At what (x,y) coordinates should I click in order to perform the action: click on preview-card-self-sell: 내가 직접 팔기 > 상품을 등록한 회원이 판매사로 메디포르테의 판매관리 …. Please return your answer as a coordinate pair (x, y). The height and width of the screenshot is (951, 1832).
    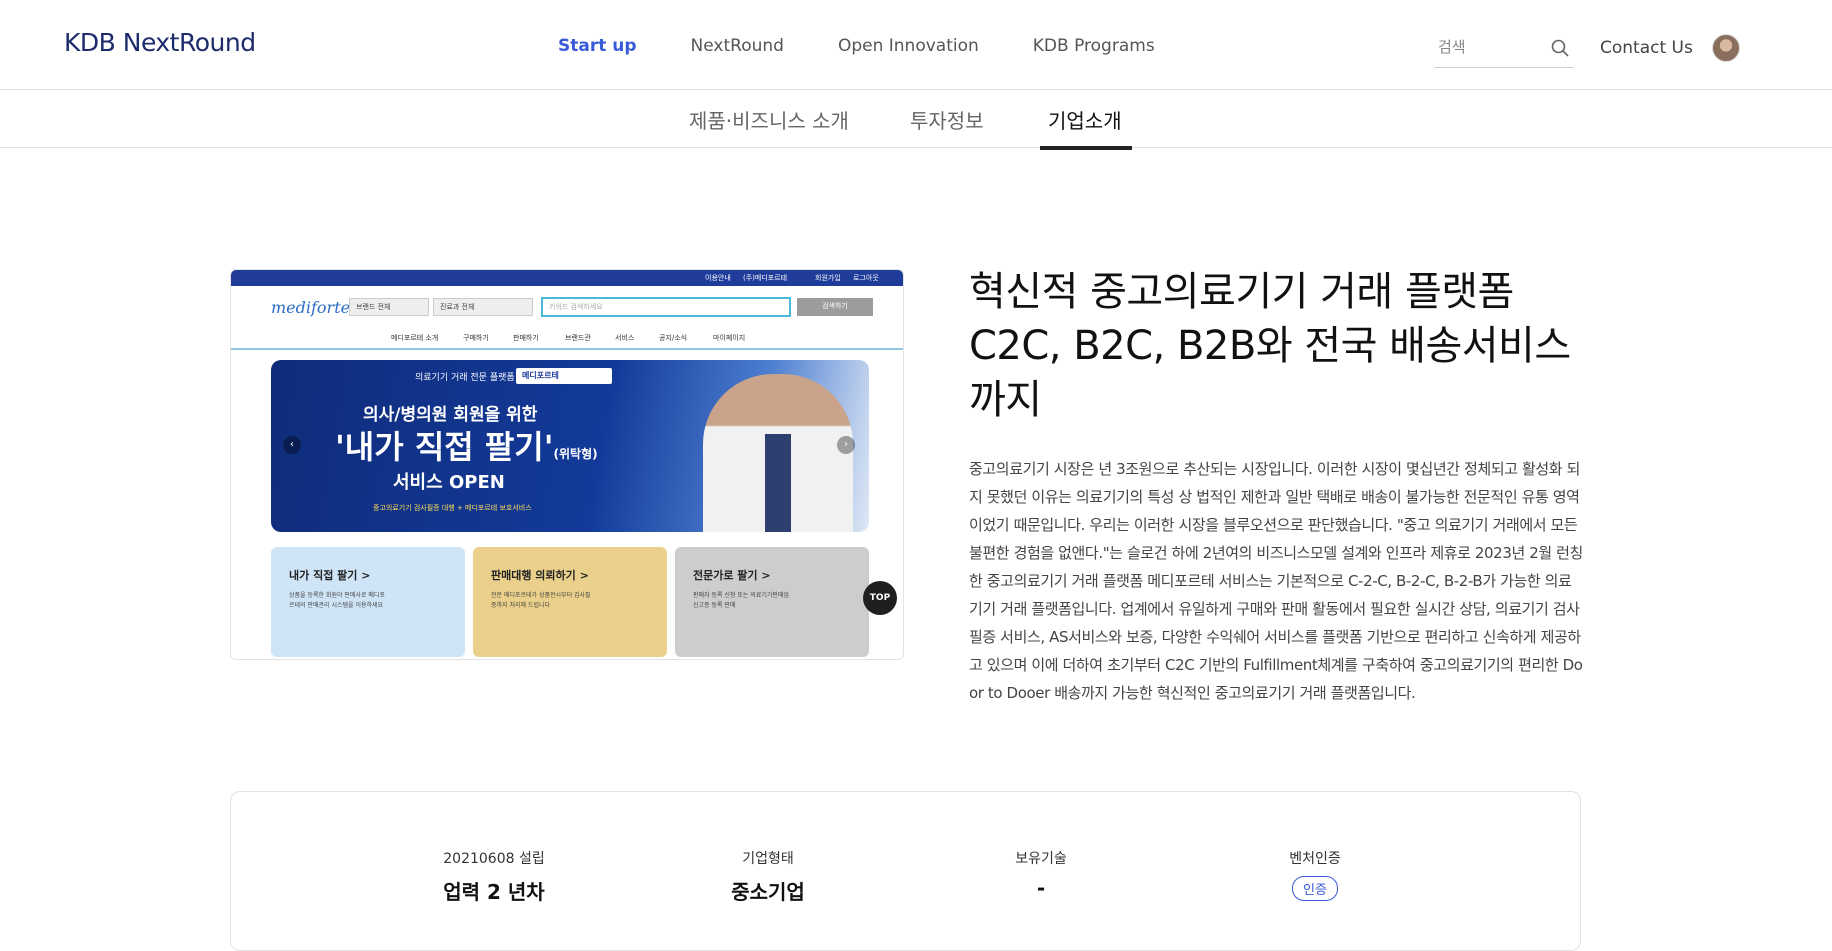
    Looking at the image, I should click on (368, 602).